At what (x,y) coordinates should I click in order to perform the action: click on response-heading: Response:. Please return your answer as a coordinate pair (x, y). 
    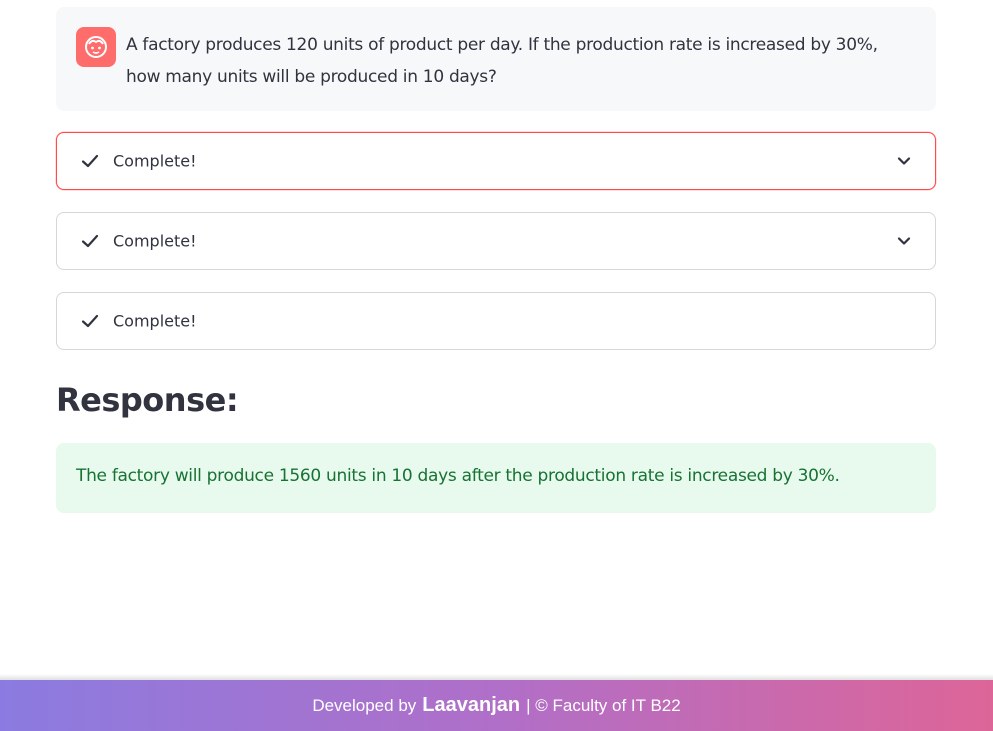
    Looking at the image, I should click on (147, 400).